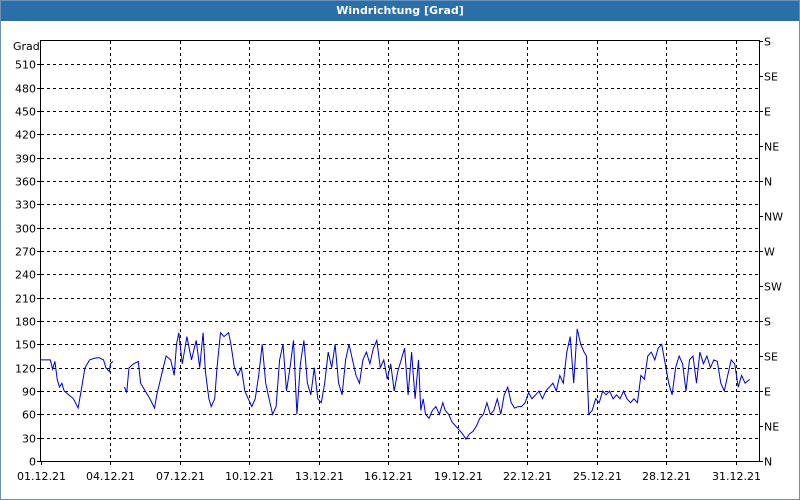 This screenshot has height=500, width=800. Describe the element at coordinates (26, 46) in the screenshot. I see `y-axis-label: Grad` at that location.